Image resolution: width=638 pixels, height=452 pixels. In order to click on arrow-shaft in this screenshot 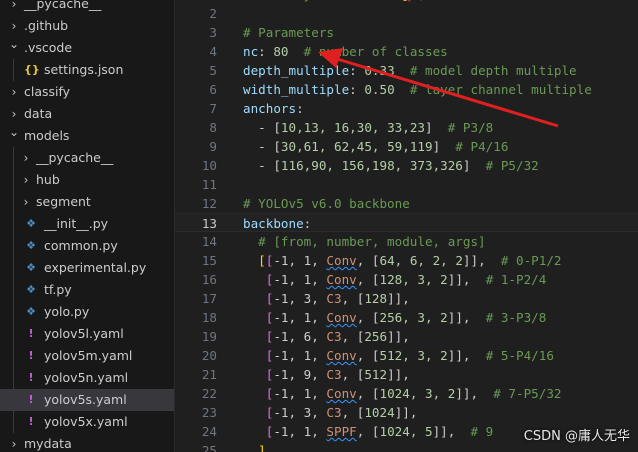, I will do `click(446, 92)`.